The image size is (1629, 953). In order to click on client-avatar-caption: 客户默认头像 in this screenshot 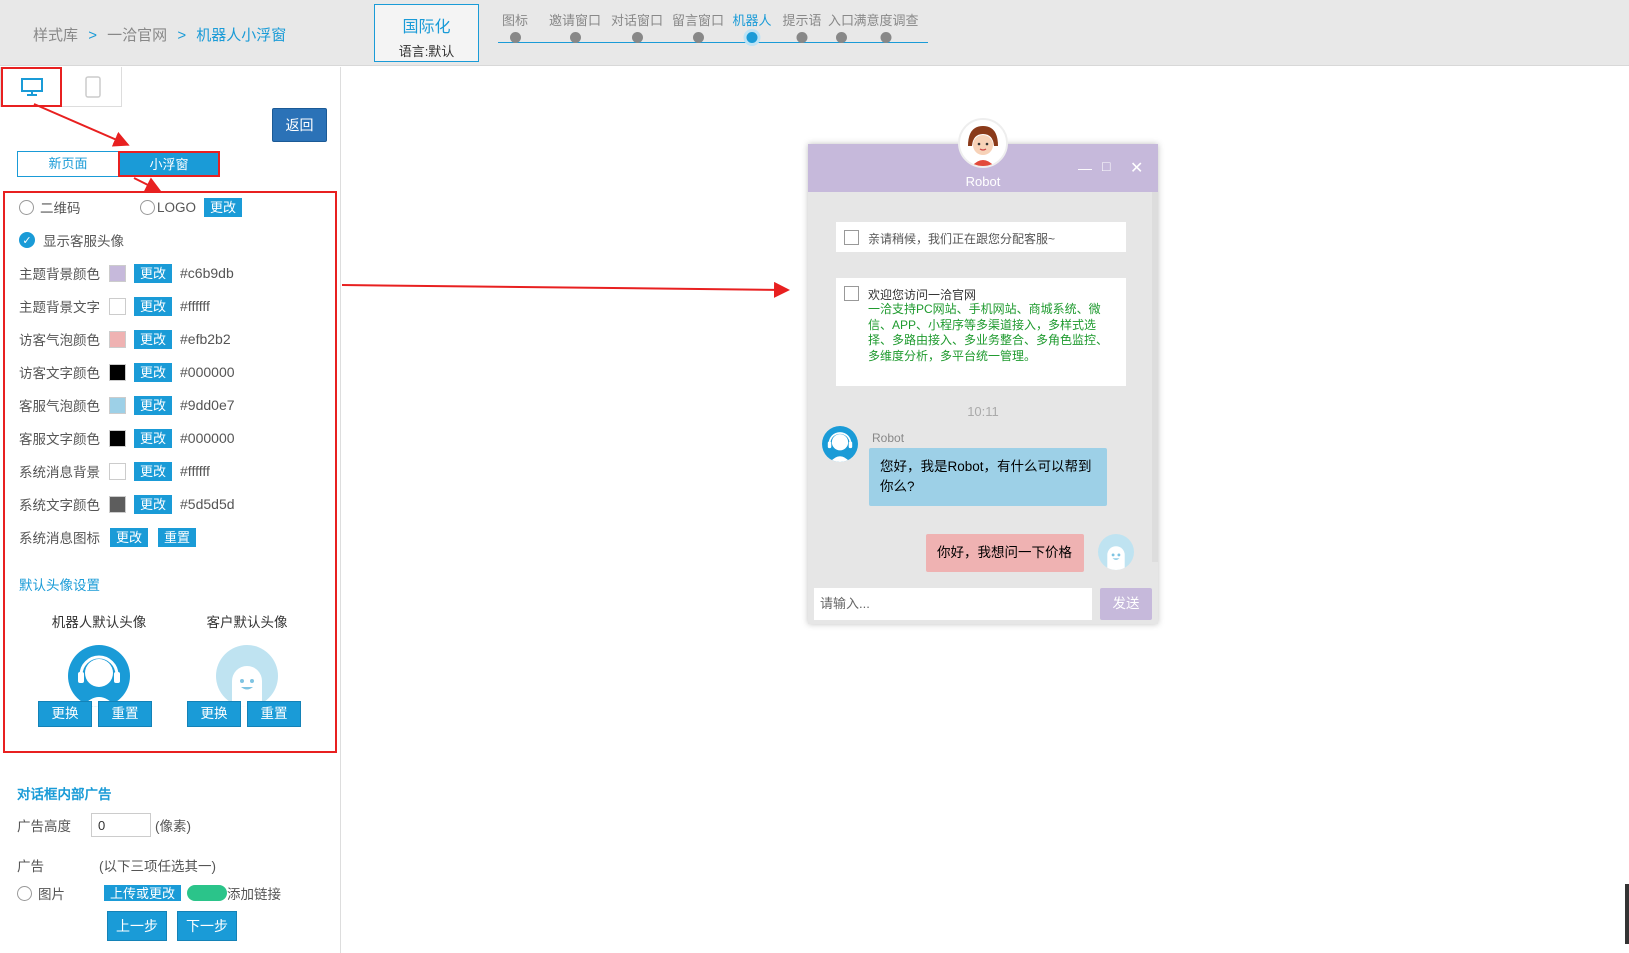, I will do `click(247, 622)`.